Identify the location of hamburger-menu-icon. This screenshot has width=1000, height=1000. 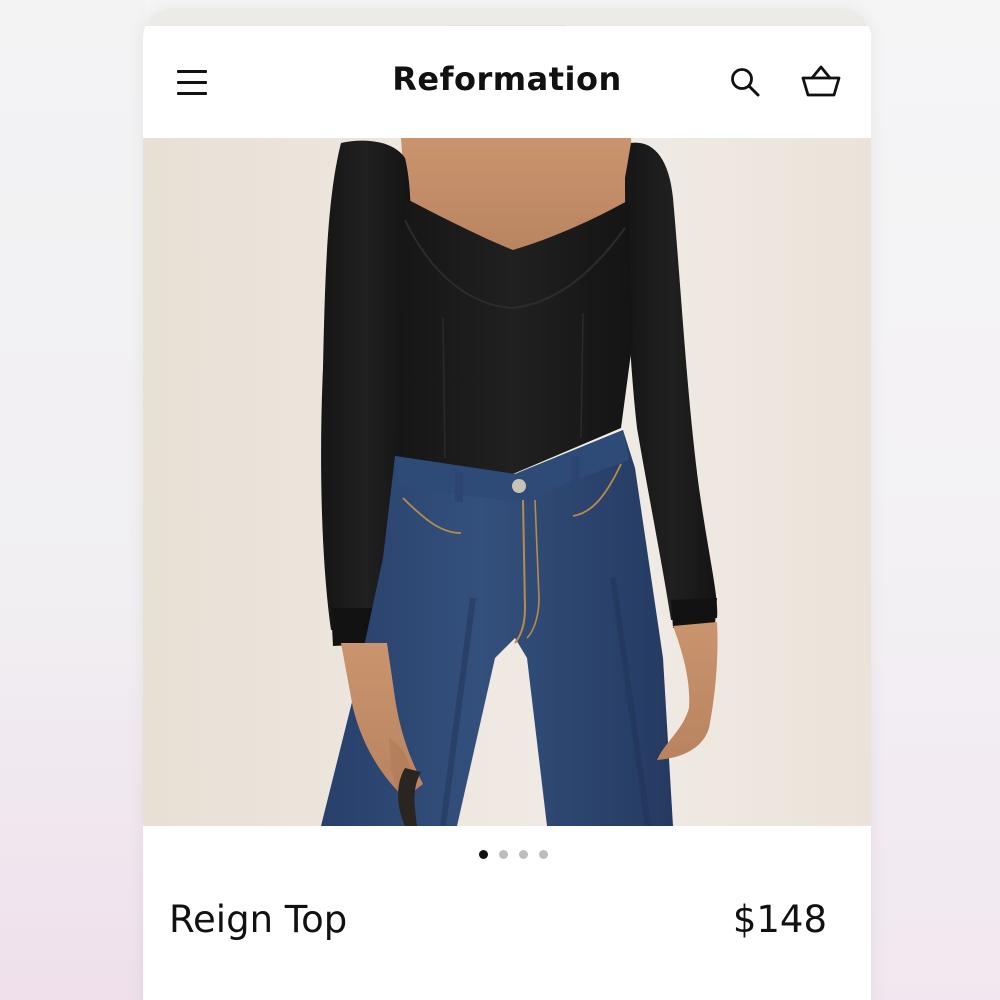
(192, 83).